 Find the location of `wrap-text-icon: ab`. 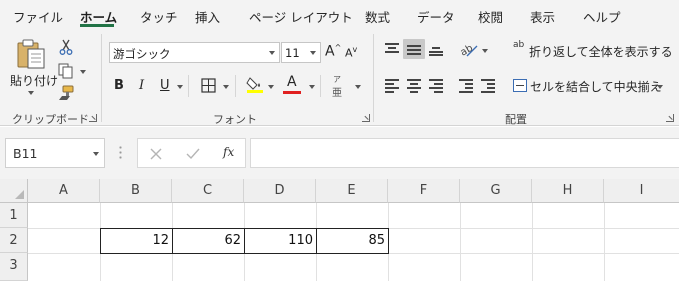

wrap-text-icon: ab is located at coordinates (519, 45).